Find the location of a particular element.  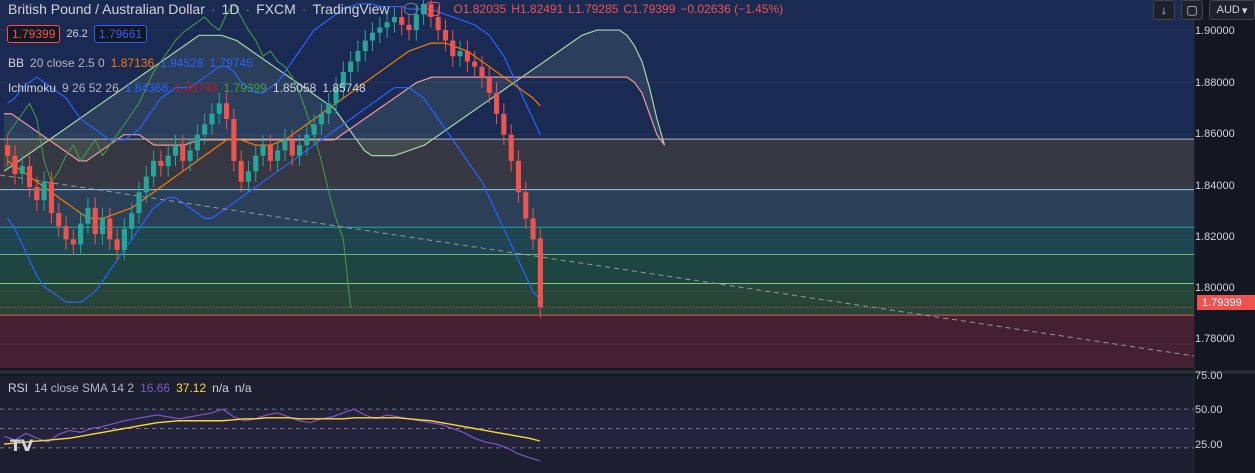

ichimoku-leada-value: 1.85058 is located at coordinates (294, 88).